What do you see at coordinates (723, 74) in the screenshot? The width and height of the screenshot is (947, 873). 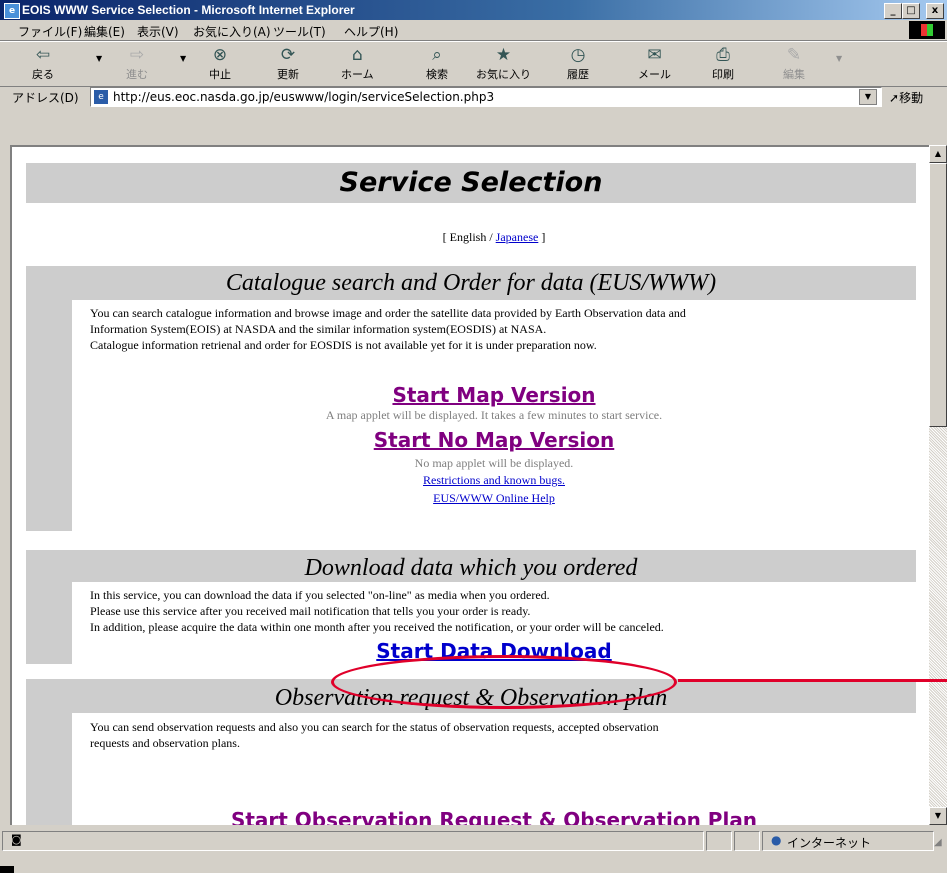 I see `print-label: 印刷` at bounding box center [723, 74].